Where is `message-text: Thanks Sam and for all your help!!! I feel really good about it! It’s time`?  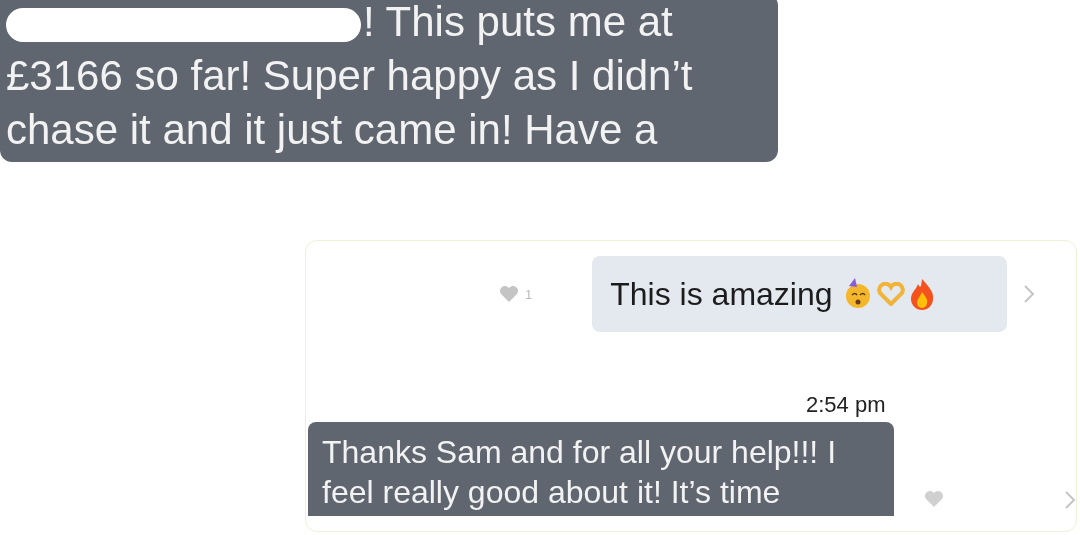
message-text: Thanks Sam and for all your help!!! I feel really good about it! It’s time is located at coordinates (580, 472).